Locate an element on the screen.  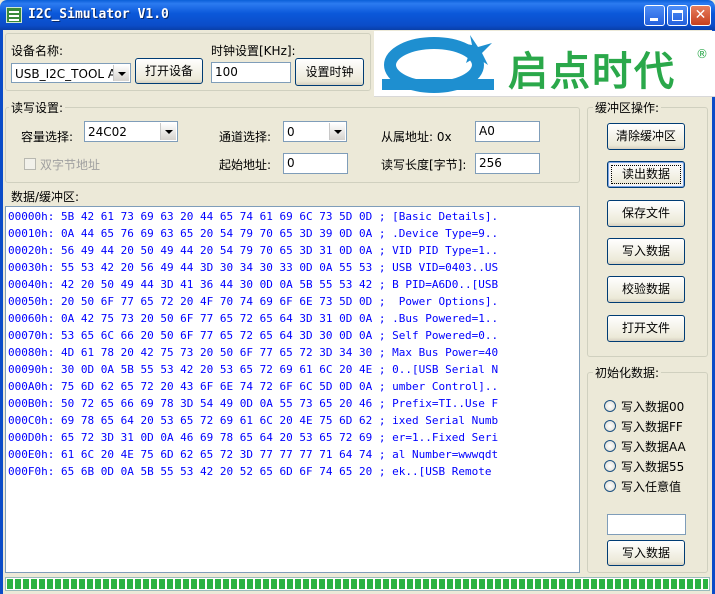
logo-mark-icon is located at coordinates (438, 64).